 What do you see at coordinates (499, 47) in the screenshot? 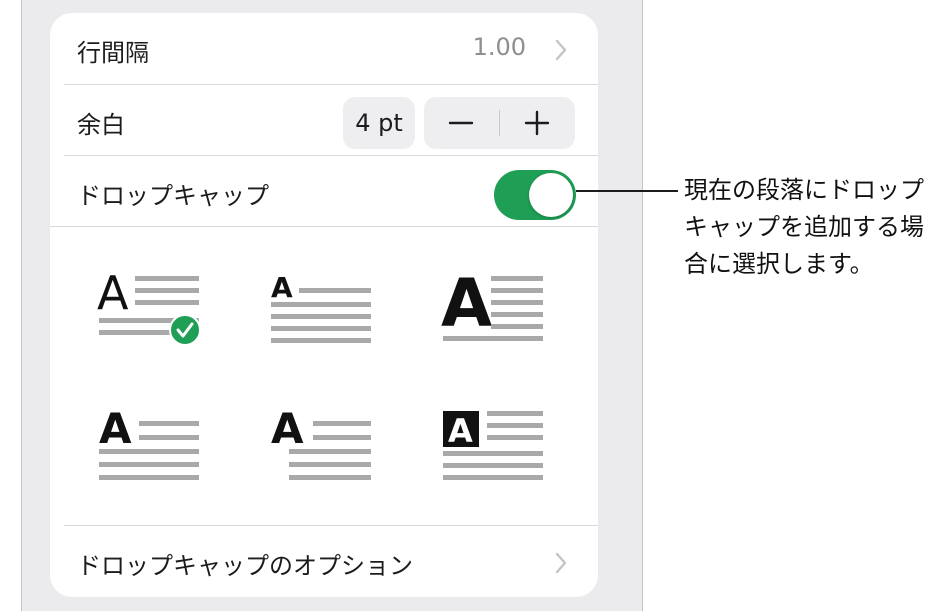
I see `line-spacing-value: 1.00` at bounding box center [499, 47].